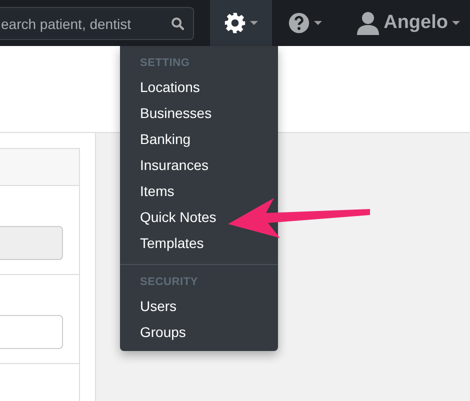  Describe the element at coordinates (235, 23) in the screenshot. I see `settings-icon` at that location.